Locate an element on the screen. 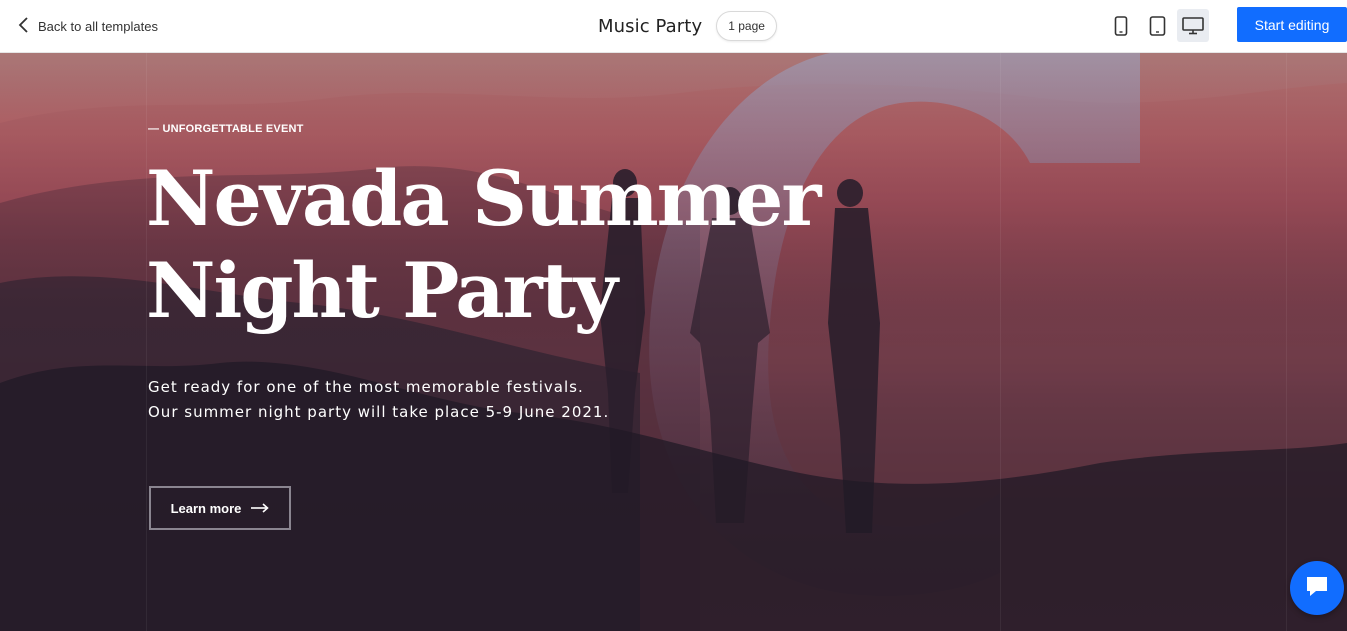  desktop-icon is located at coordinates (1193, 25).